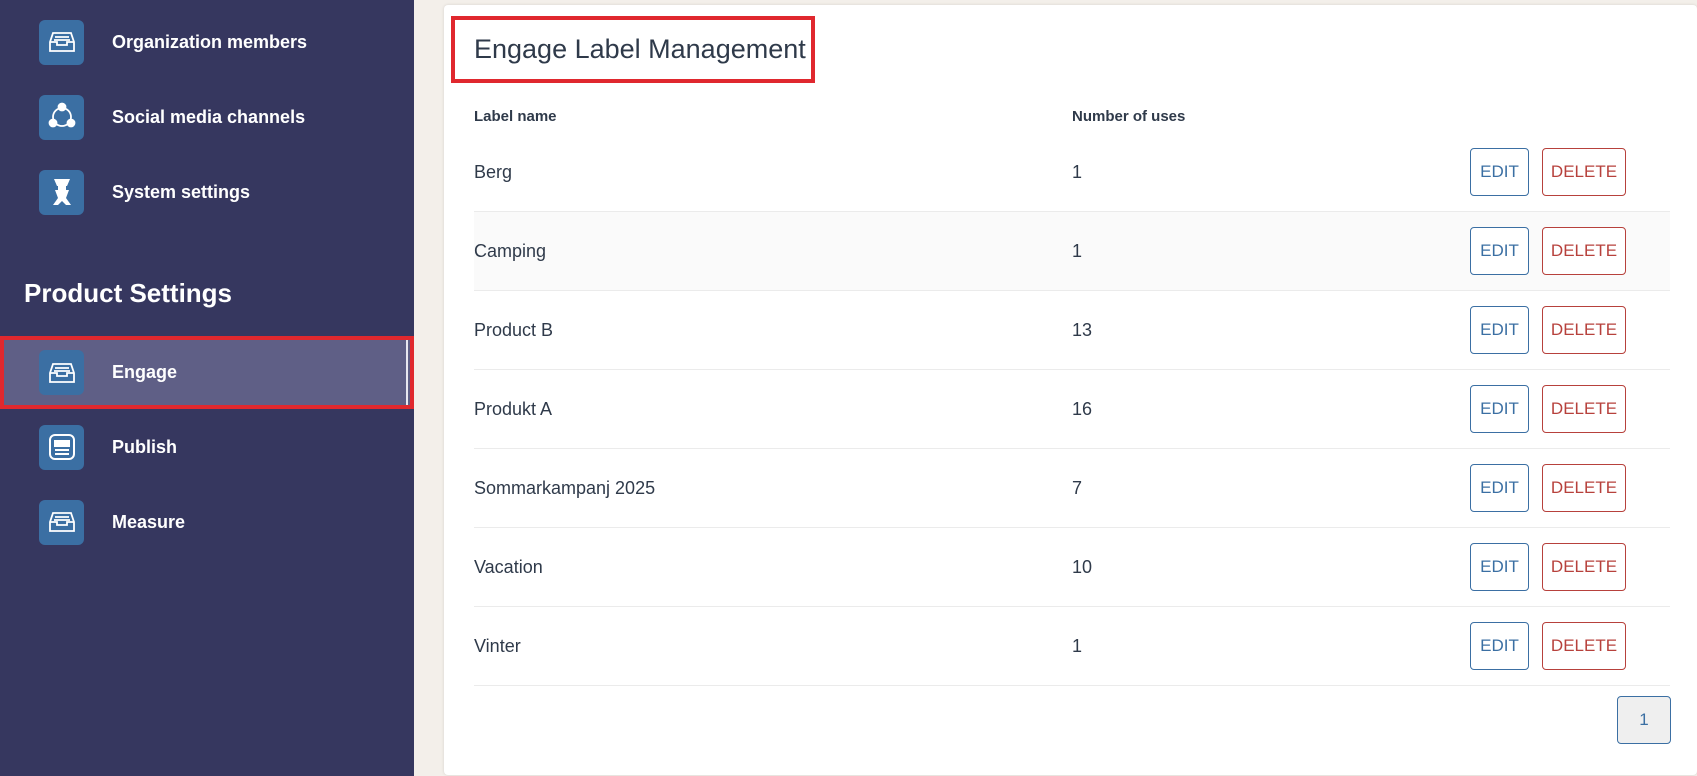 The image size is (1697, 776). I want to click on share-nodes-icon, so click(61, 117).